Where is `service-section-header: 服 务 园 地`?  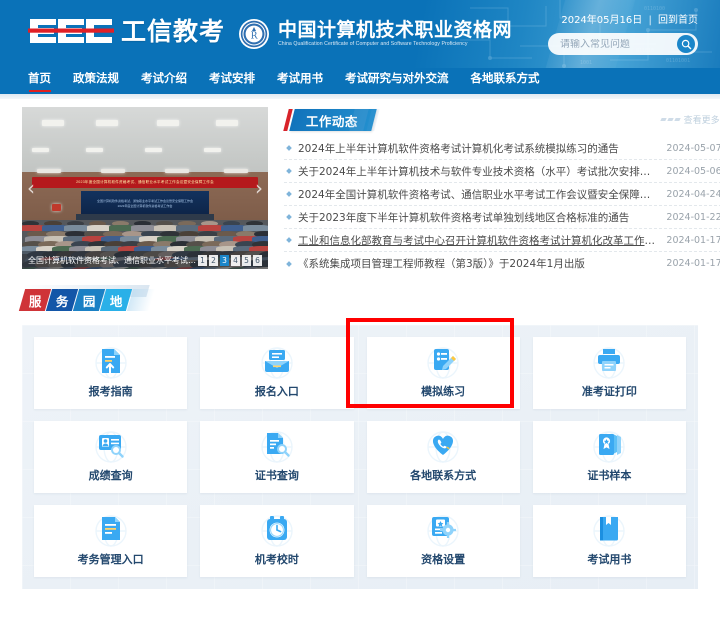 service-section-header: 服 务 园 地 is located at coordinates (369, 302).